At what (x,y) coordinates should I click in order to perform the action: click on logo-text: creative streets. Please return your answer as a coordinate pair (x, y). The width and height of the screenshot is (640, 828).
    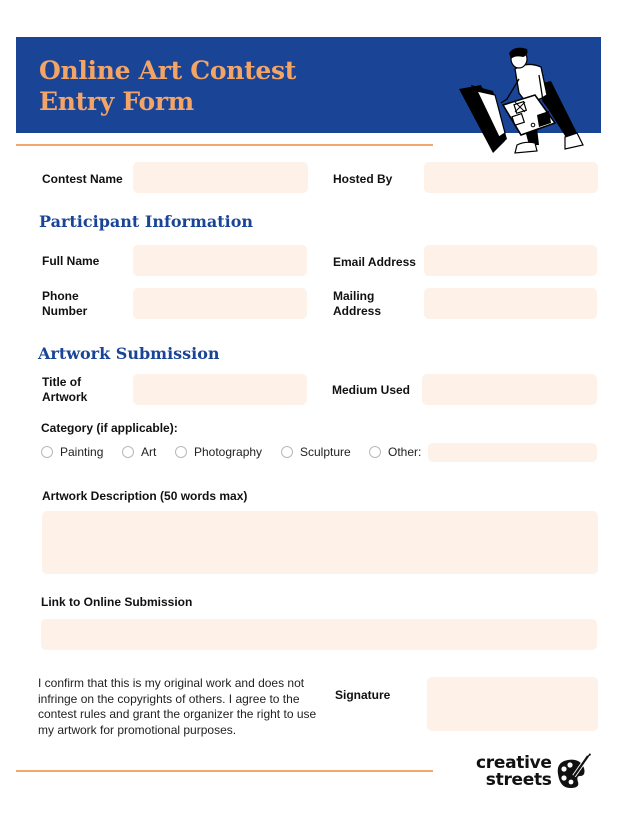
    Looking at the image, I should click on (514, 772).